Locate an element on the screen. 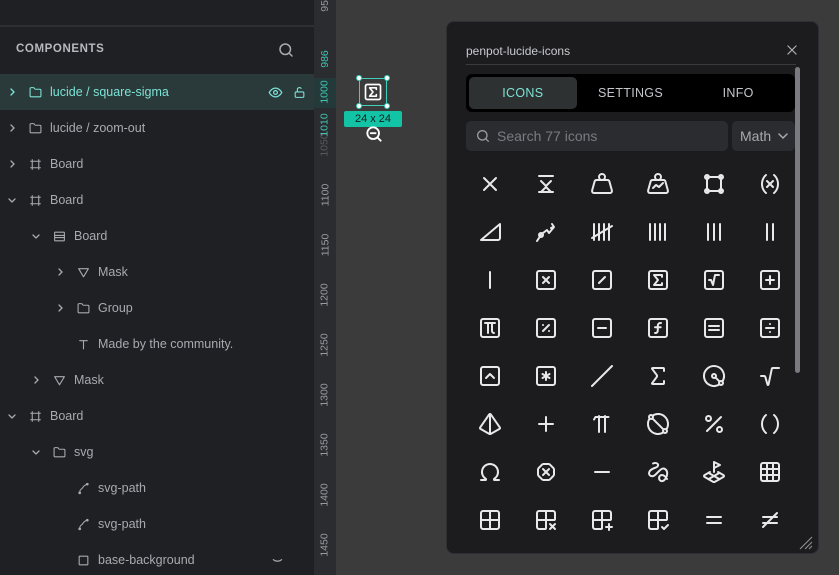  grid-2x2-plus-icon is located at coordinates (602, 520).